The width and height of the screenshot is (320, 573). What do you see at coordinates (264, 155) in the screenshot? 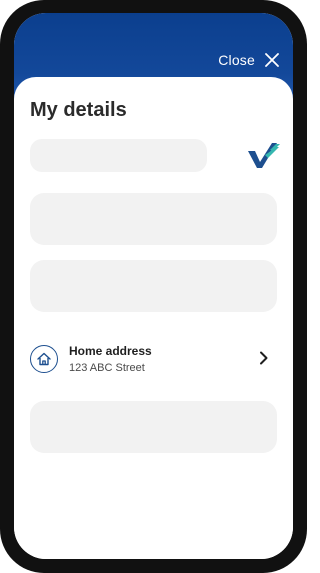
I see `checkmark-logo-icon` at bounding box center [264, 155].